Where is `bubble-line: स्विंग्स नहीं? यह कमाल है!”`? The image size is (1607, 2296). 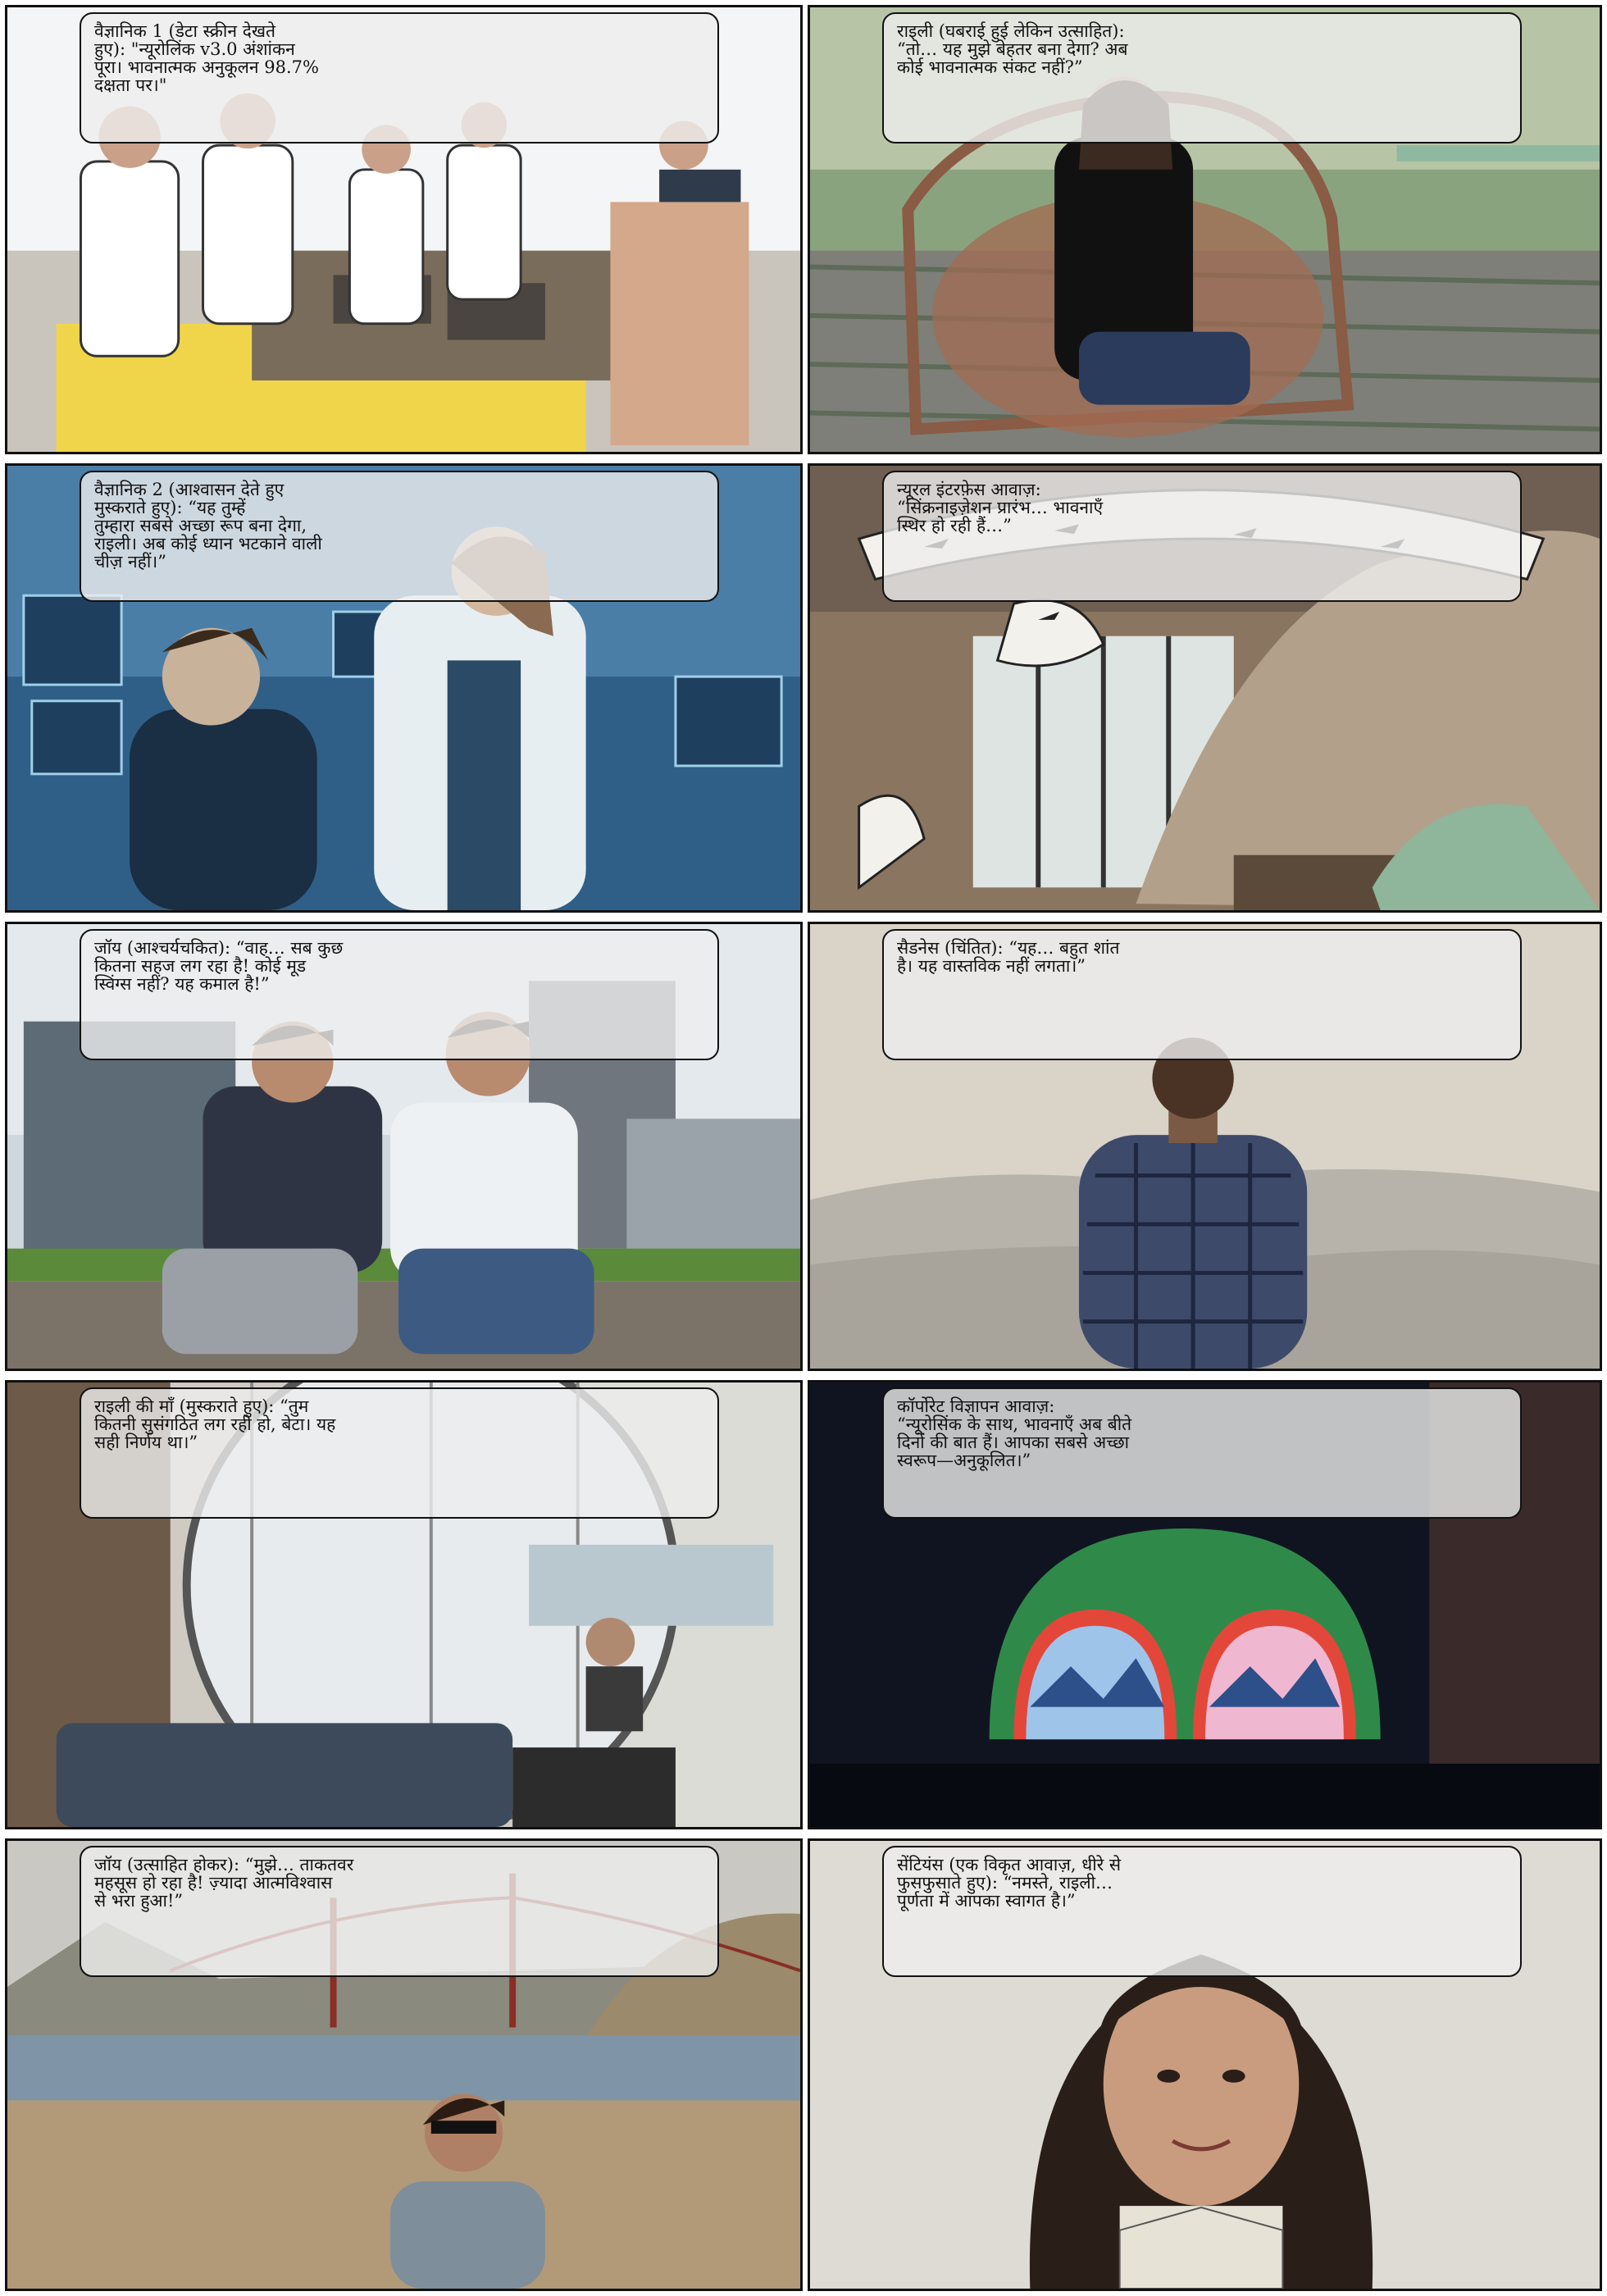
bubble-line: स्विंग्स नहीं? यह कमाल है!” is located at coordinates (182, 984).